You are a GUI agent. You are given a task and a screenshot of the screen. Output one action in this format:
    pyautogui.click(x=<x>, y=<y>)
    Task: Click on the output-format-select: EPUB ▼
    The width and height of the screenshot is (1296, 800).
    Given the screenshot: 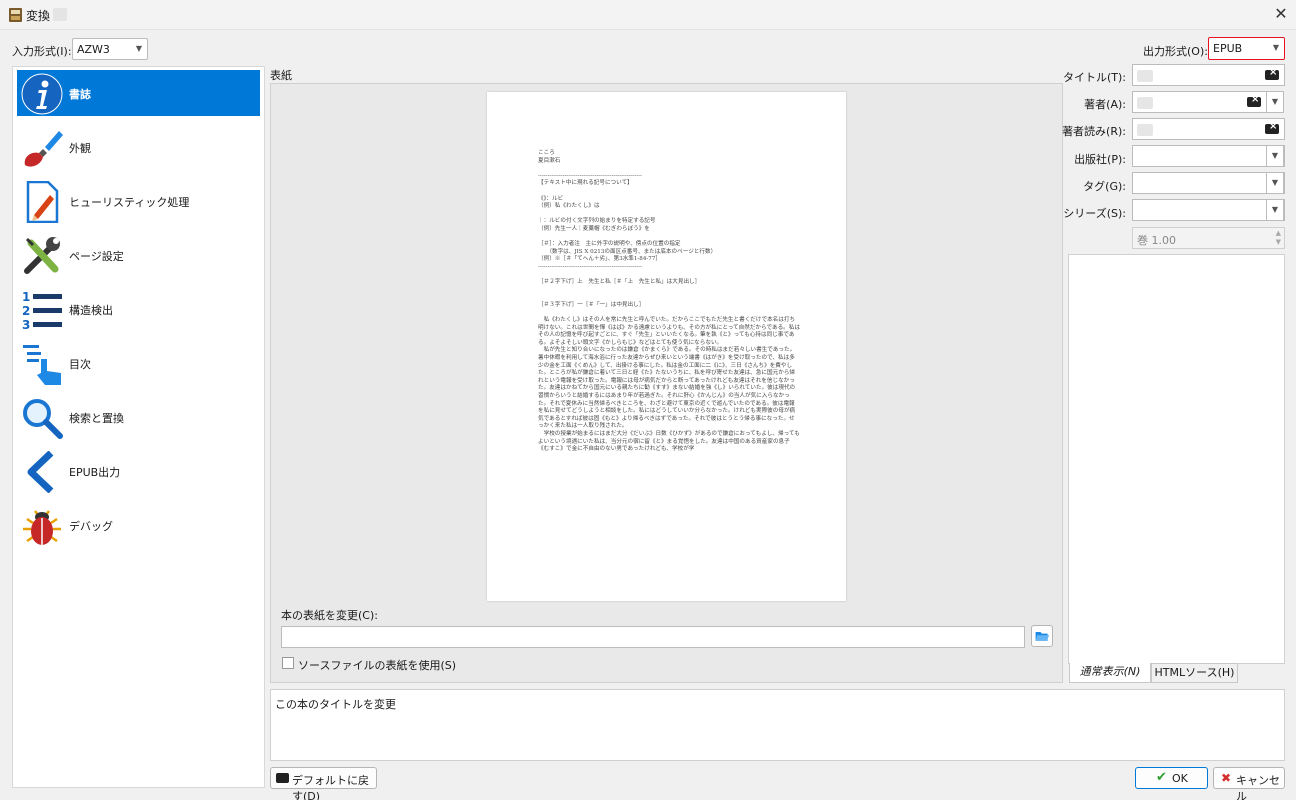 What is the action you would take?
    pyautogui.click(x=1246, y=48)
    